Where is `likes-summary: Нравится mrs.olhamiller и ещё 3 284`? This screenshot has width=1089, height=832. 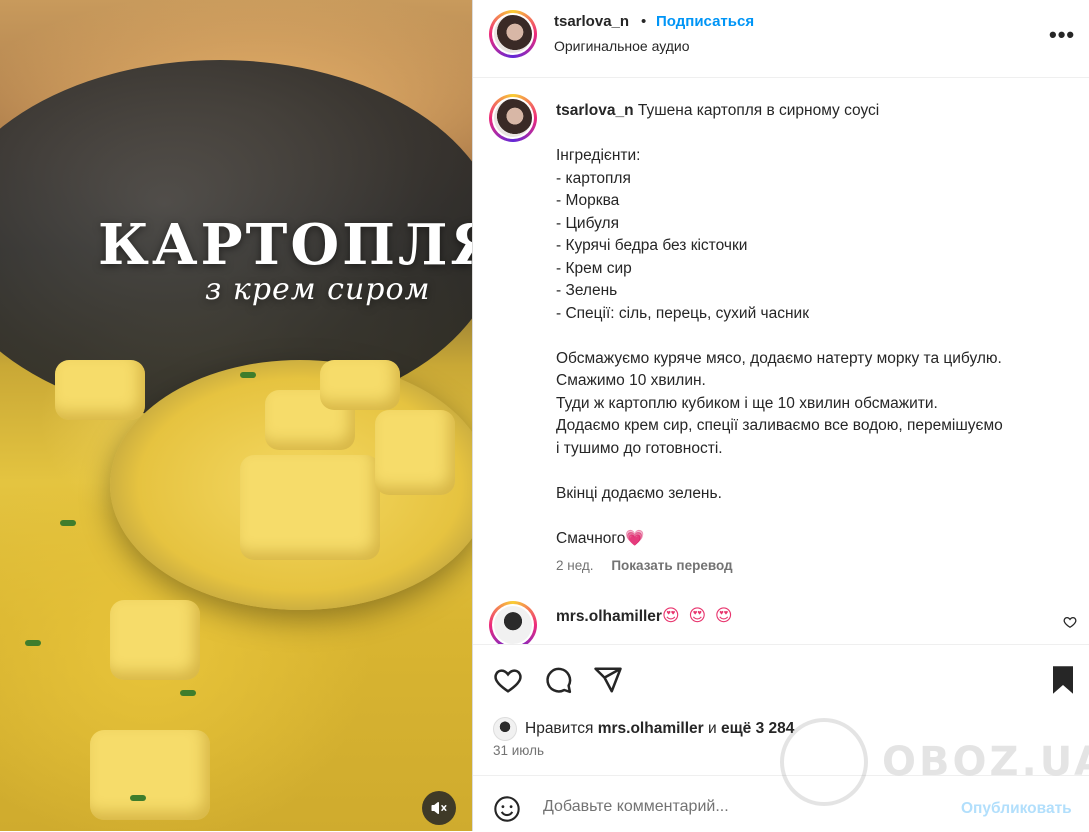 likes-summary: Нравится mrs.olhamiller и ещё 3 284 is located at coordinates (643, 729).